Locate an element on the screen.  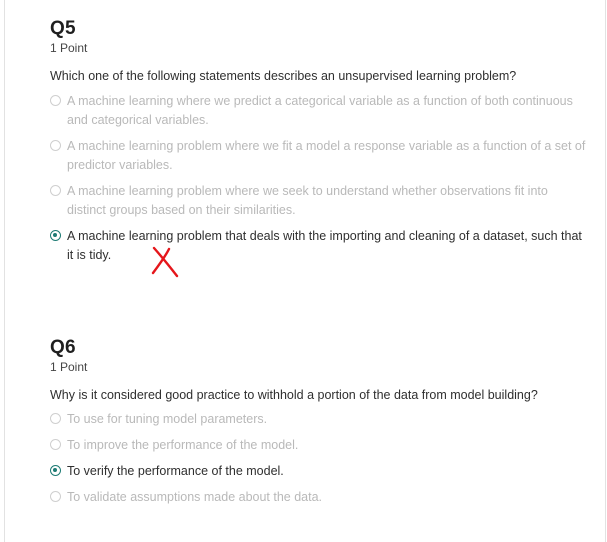
answer-label: To verify the performance of the model. is located at coordinates (175, 471).